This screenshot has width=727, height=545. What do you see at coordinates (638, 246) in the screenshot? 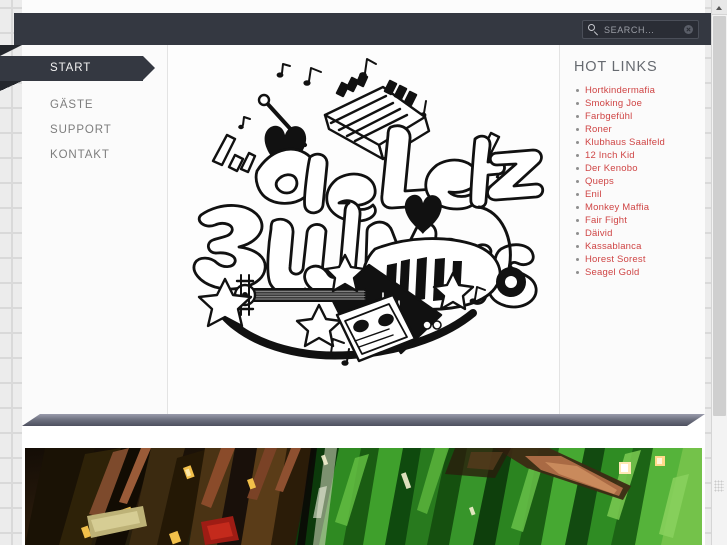
I see `list-item: Kassablanca` at bounding box center [638, 246].